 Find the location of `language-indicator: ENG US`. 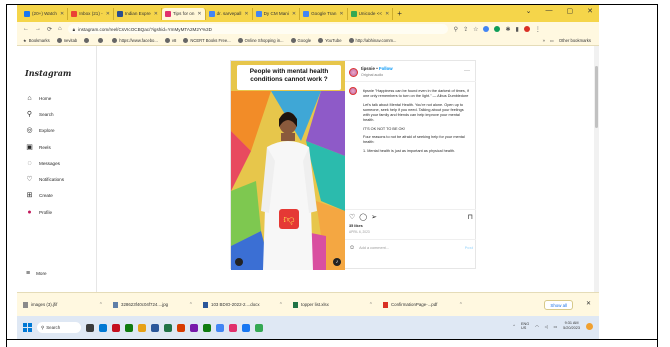

language-indicator: ENG US is located at coordinates (525, 326).